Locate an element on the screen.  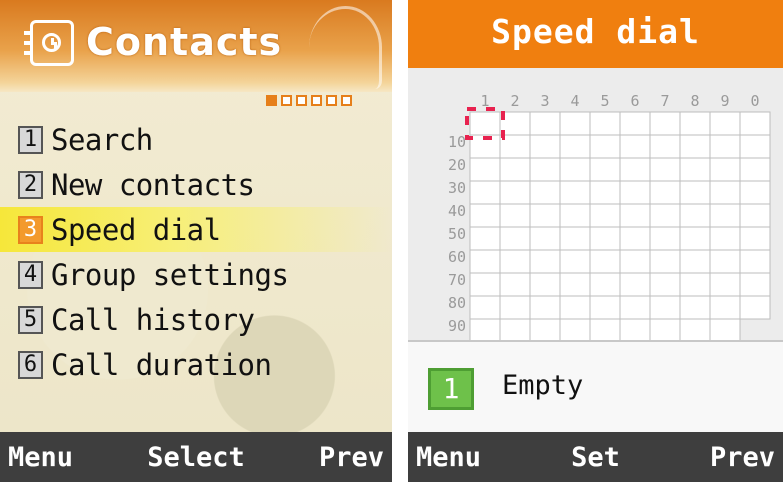
menu-item-speed-dial: 3 Speed dial is located at coordinates (196, 229).